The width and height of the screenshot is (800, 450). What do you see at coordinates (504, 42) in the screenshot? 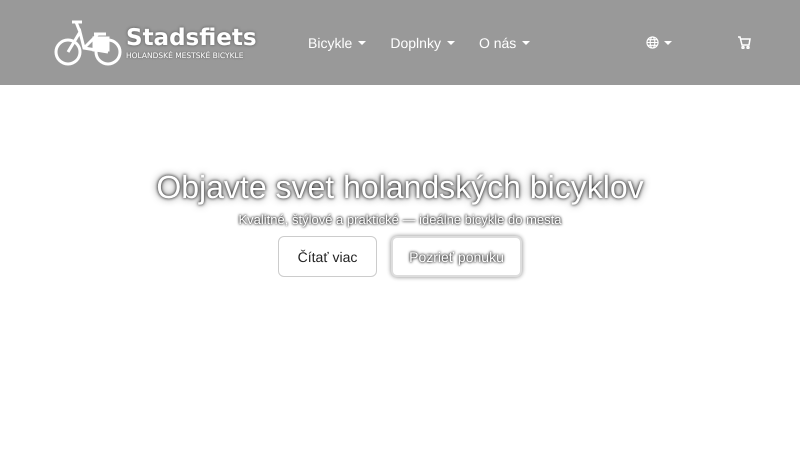
I see `nav-menu-link: O nás` at bounding box center [504, 42].